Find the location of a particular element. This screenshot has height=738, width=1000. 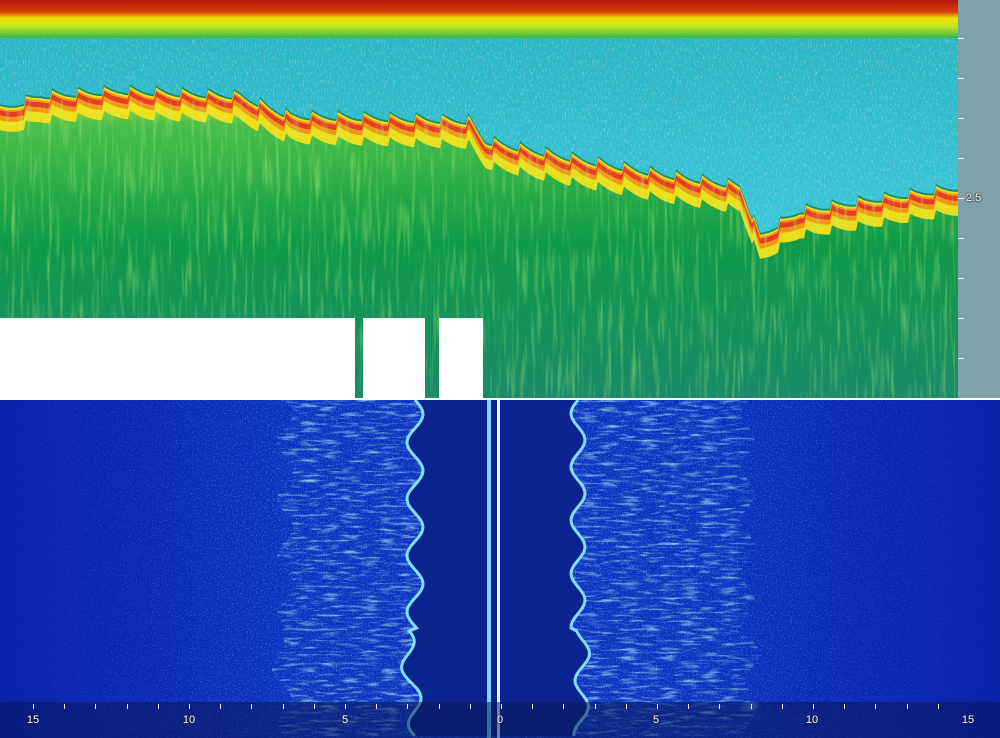

range-scale: 15 10 5 0 5 10 15 is located at coordinates (500, 720).